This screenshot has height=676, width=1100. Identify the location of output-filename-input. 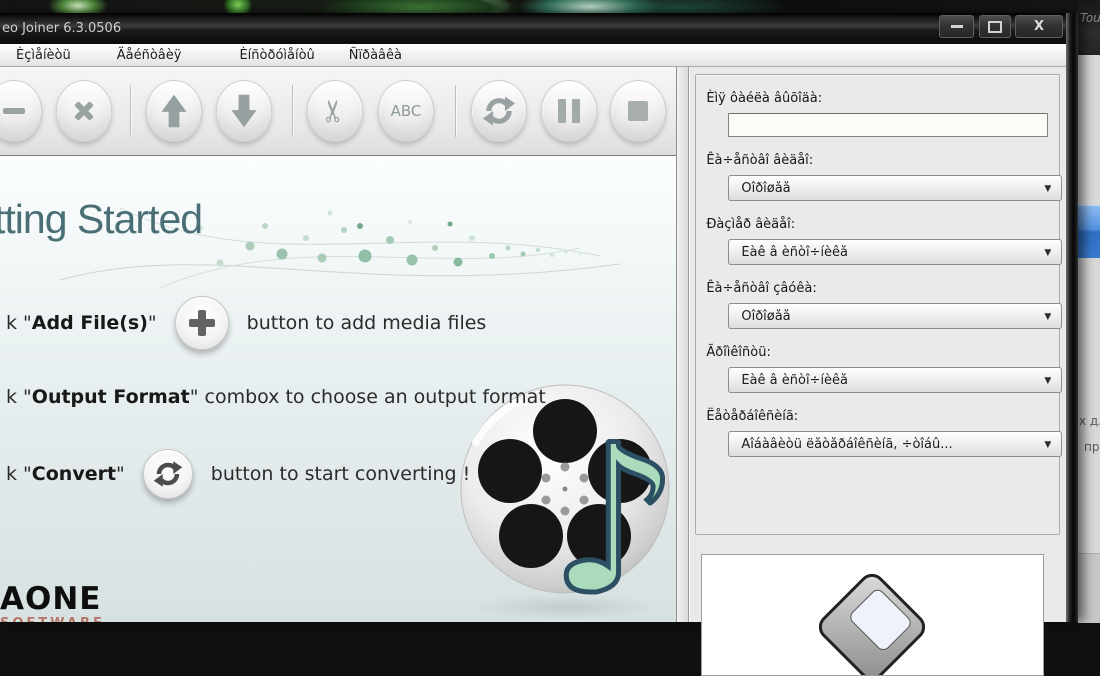
(888, 125).